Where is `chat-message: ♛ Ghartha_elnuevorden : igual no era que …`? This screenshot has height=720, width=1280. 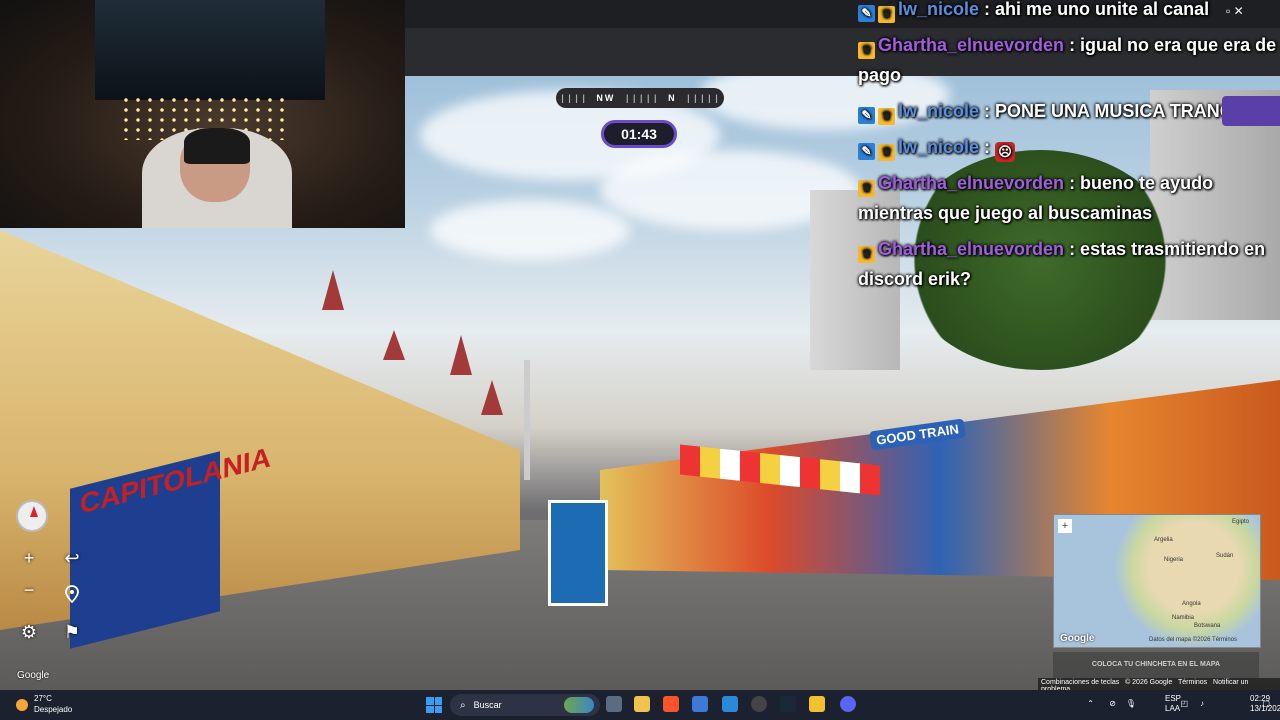 chat-message: ♛ Ghartha_elnuevorden : igual no era que … is located at coordinates (1069, 60).